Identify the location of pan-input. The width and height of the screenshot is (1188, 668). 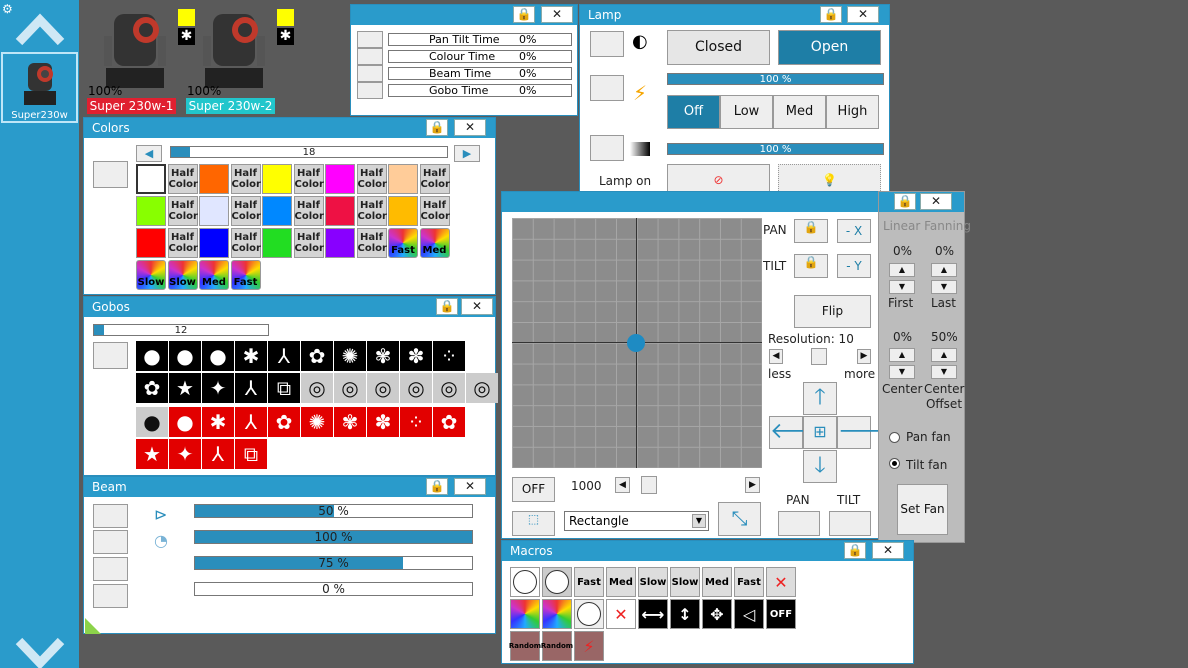
(799, 523).